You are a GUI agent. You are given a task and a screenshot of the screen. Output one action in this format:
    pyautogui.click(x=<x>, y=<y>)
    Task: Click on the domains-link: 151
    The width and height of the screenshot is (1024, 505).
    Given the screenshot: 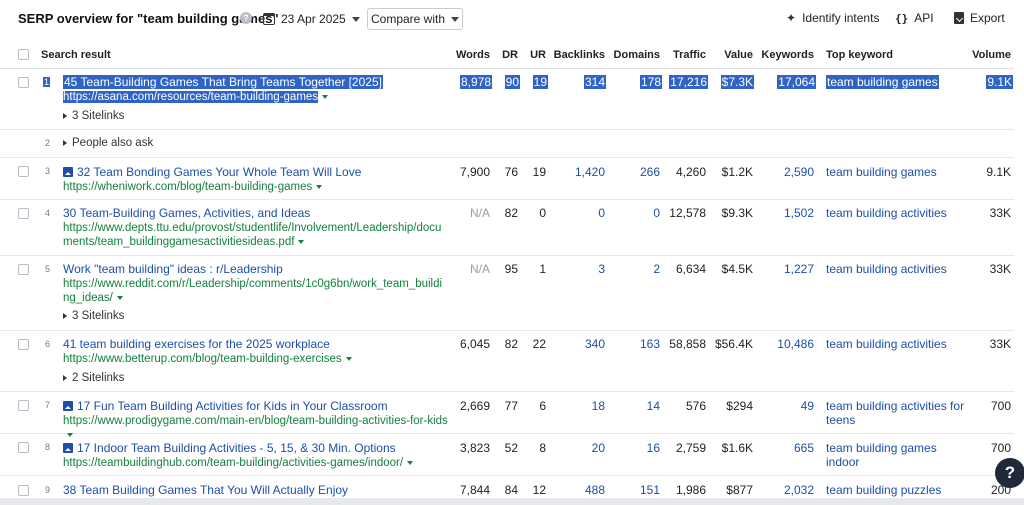 What is the action you would take?
    pyautogui.click(x=635, y=490)
    